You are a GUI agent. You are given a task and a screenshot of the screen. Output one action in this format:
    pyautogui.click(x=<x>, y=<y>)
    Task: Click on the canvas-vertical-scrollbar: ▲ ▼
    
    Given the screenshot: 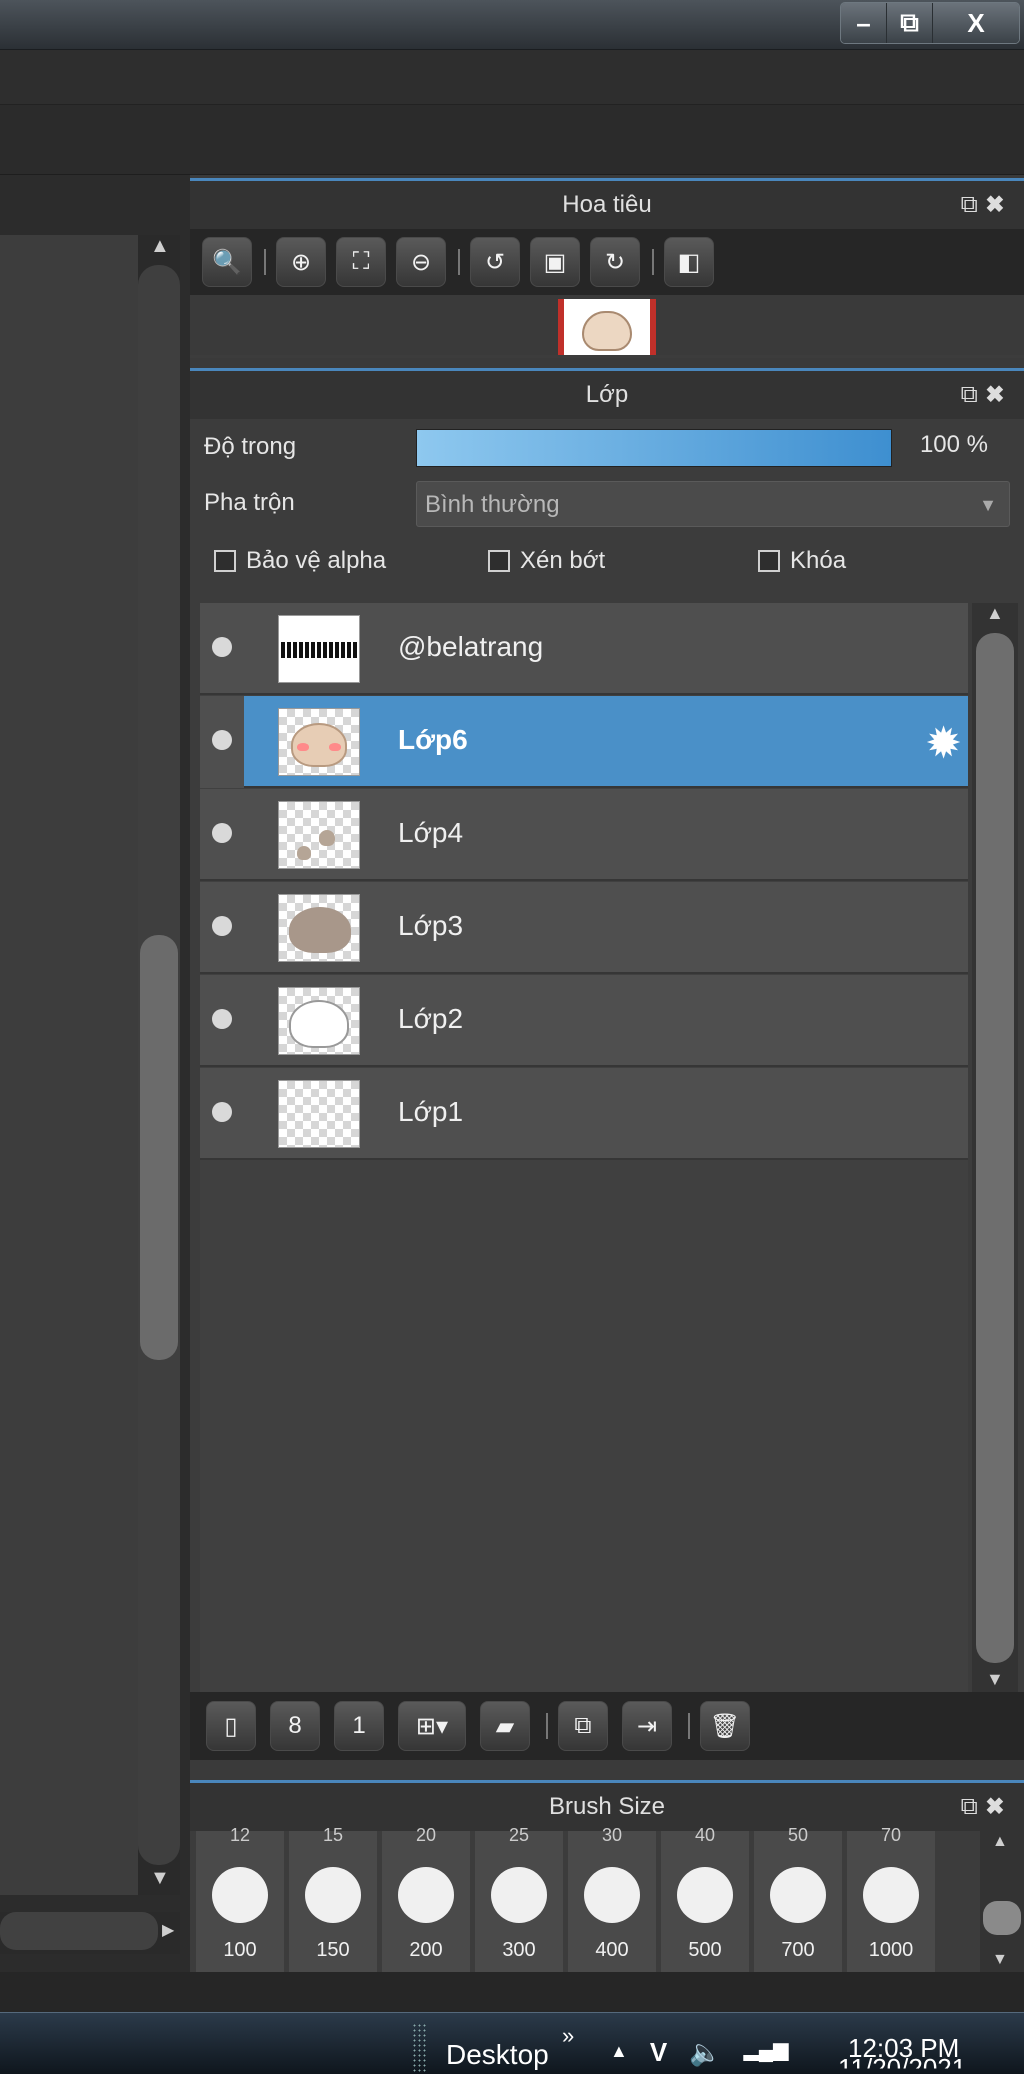 What is the action you would take?
    pyautogui.click(x=159, y=1065)
    